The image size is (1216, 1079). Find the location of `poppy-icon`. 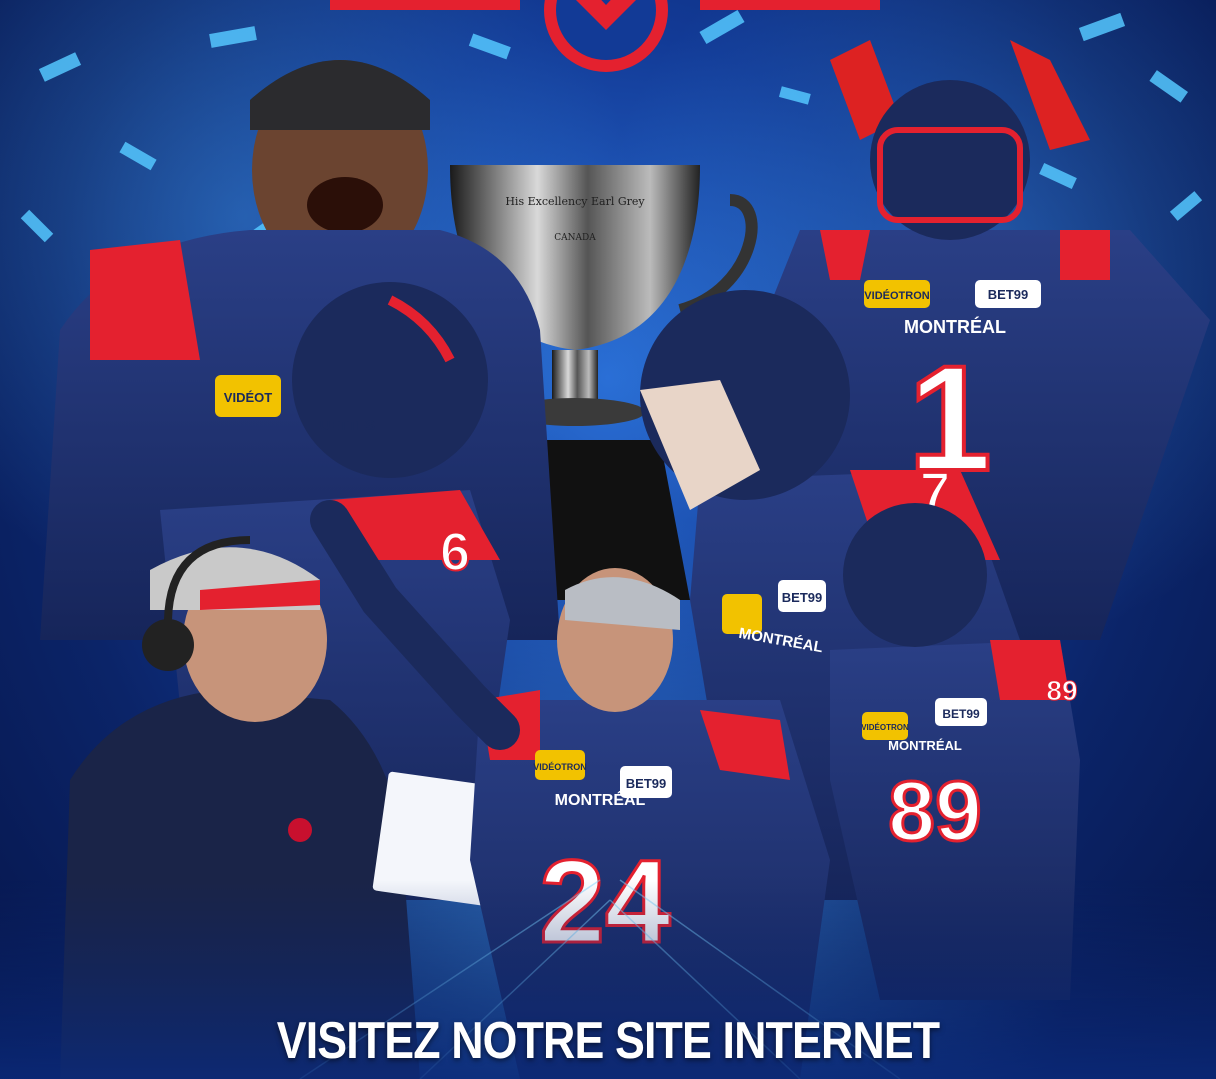

poppy-icon is located at coordinates (300, 830).